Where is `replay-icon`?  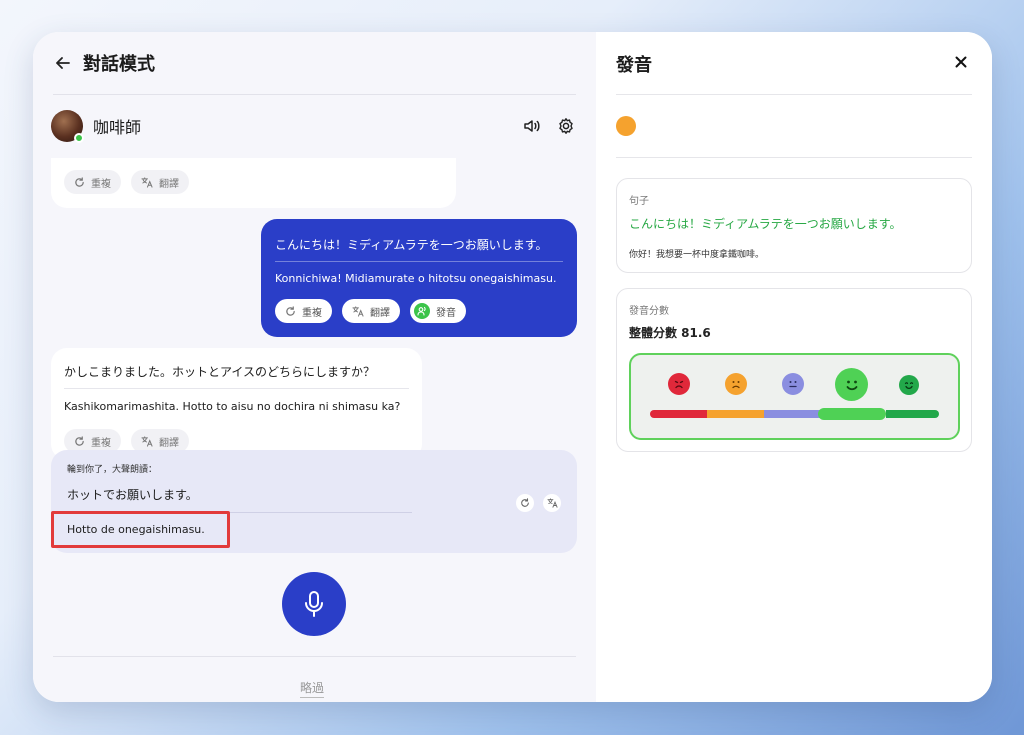
replay-icon is located at coordinates (525, 503).